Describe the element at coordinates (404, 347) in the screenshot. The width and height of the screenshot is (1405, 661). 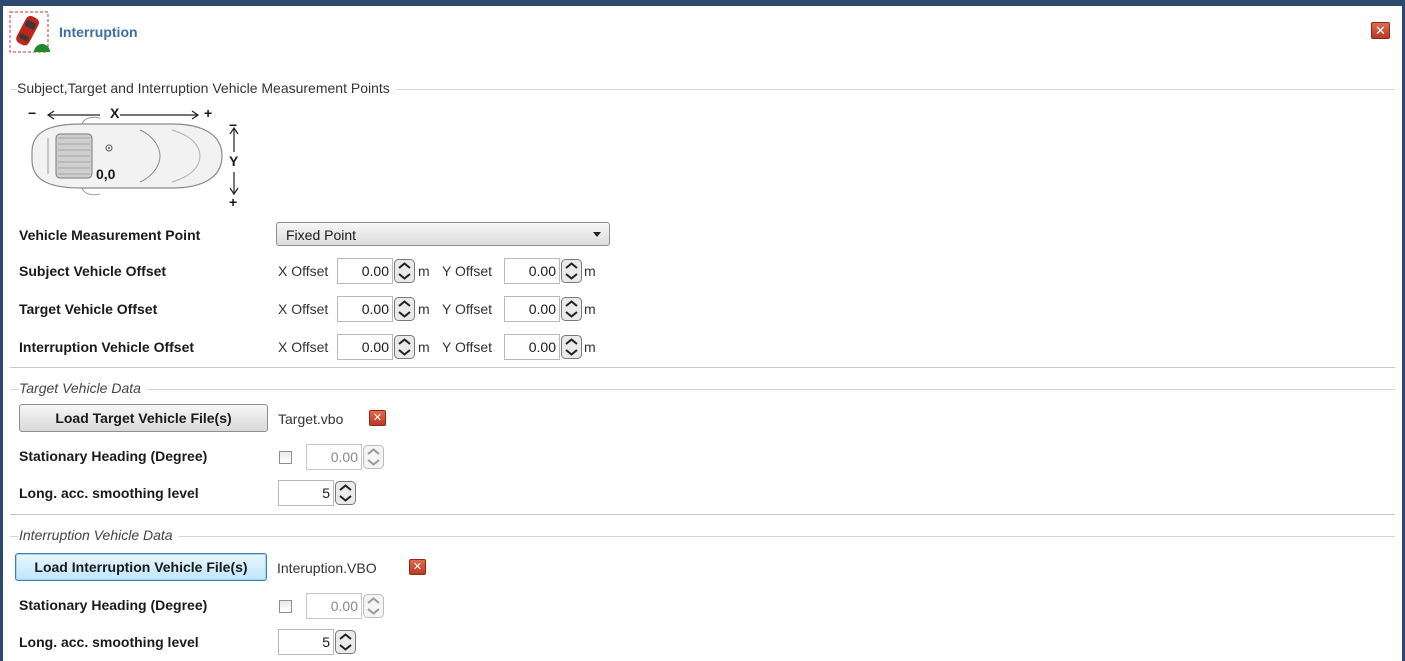
I see `interruption-x-offset-stepper` at that location.